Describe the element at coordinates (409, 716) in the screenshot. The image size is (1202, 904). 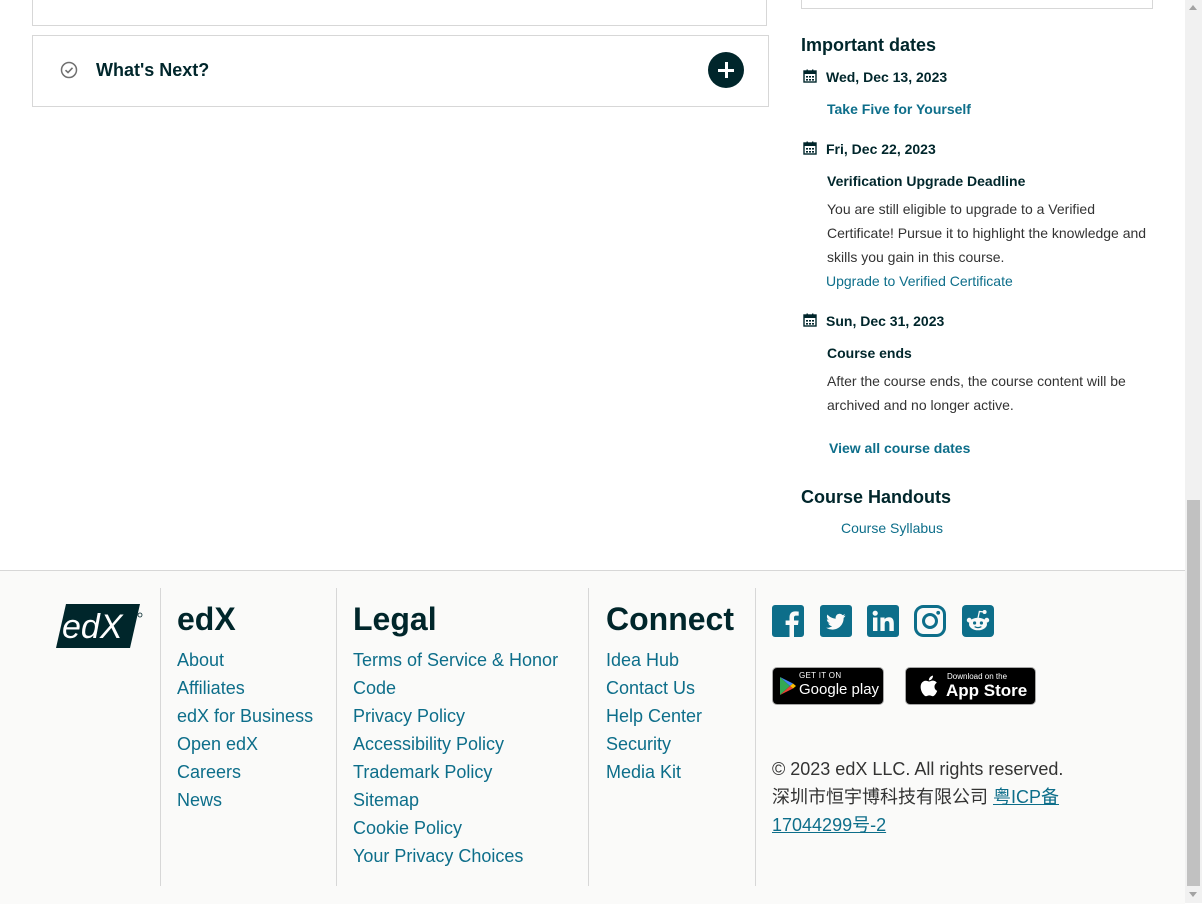
I see `footer-link-privacy-policy: Privacy Policy` at that location.